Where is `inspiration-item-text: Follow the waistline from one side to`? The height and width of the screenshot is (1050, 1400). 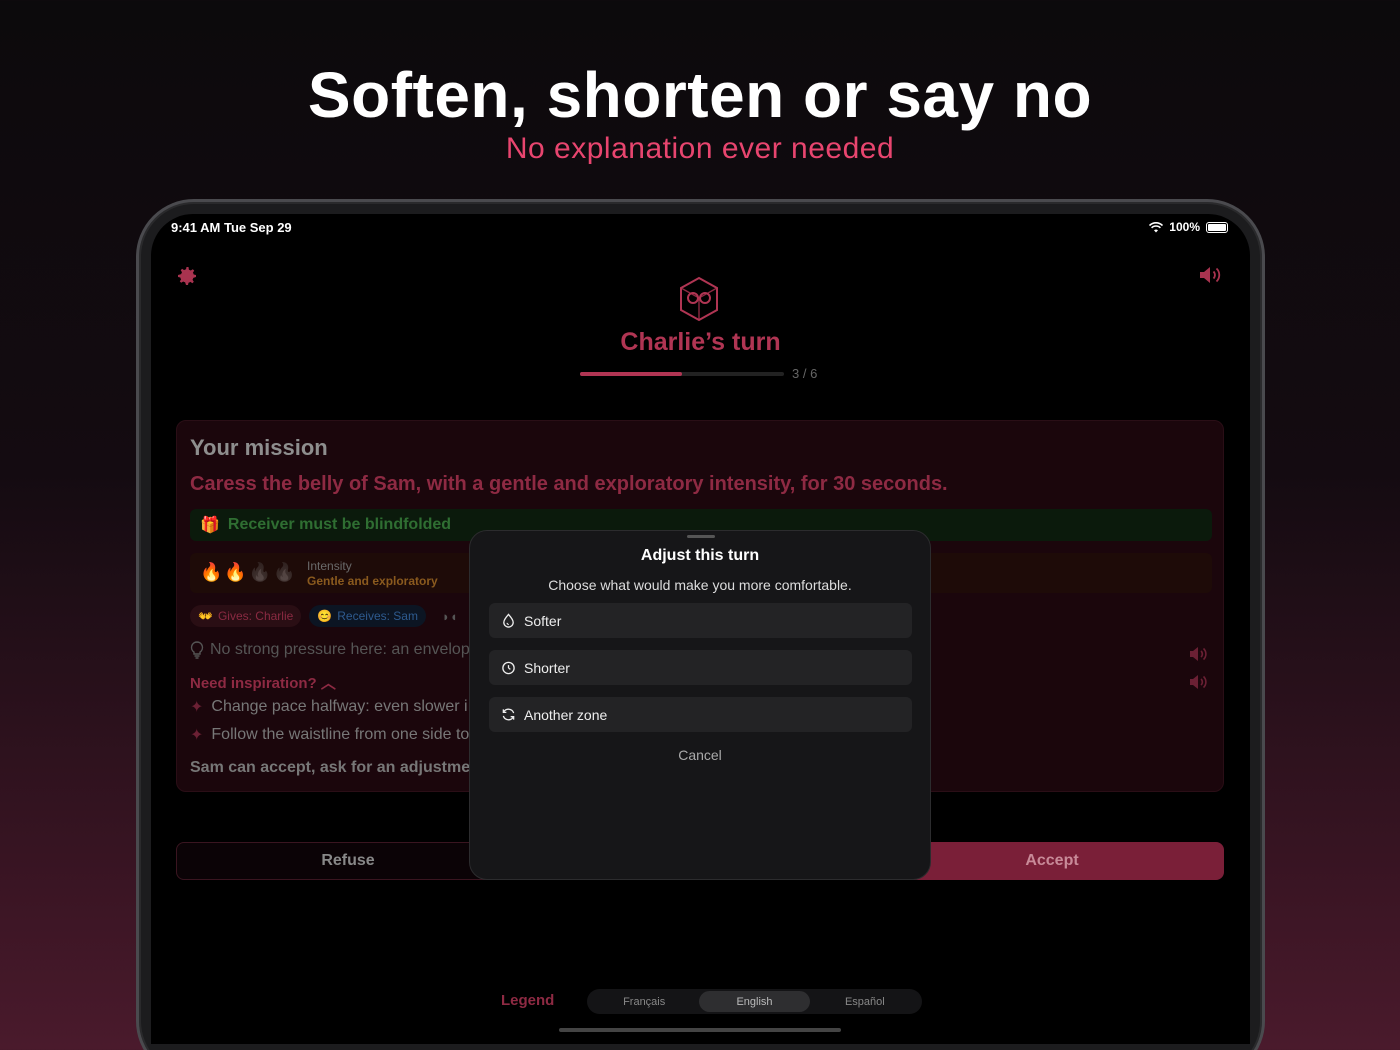 inspiration-item-text: Follow the waistline from one side to is located at coordinates (340, 734).